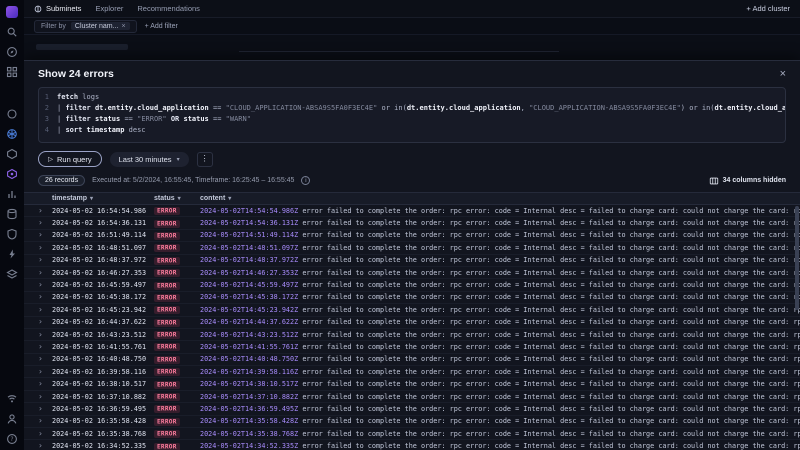 Image resolution: width=800 pixels, height=450 pixels. Describe the element at coordinates (747, 181) in the screenshot. I see `columns-hidden-button: 34 columns hidden` at that location.